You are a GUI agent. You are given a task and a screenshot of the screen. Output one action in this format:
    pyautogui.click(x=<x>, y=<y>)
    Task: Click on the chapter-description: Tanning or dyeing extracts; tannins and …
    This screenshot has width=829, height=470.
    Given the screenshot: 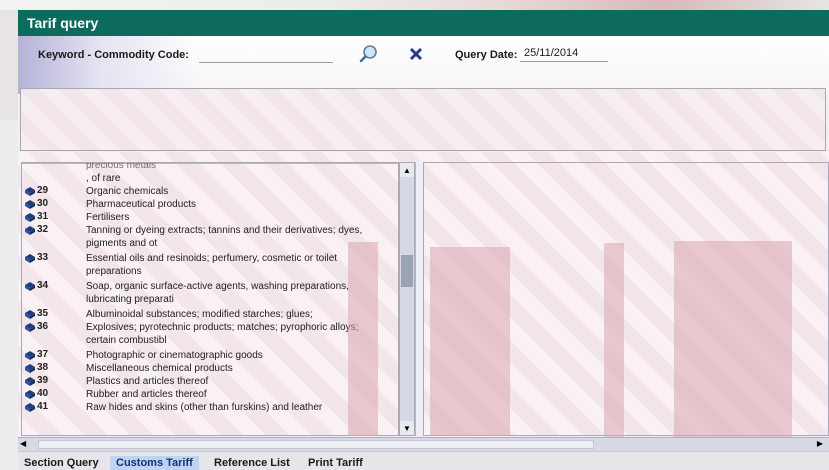 What is the action you would take?
    pyautogui.click(x=224, y=237)
    